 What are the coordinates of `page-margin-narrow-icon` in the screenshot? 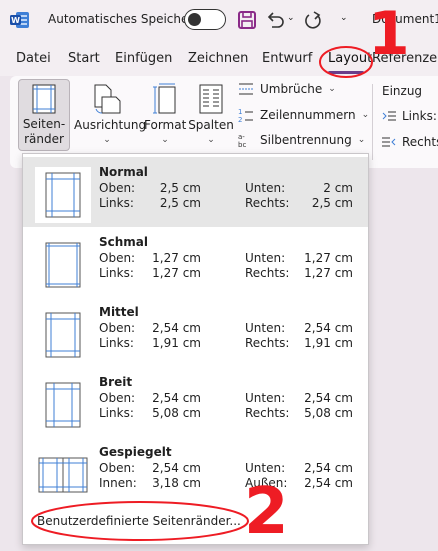 It's located at (63, 265).